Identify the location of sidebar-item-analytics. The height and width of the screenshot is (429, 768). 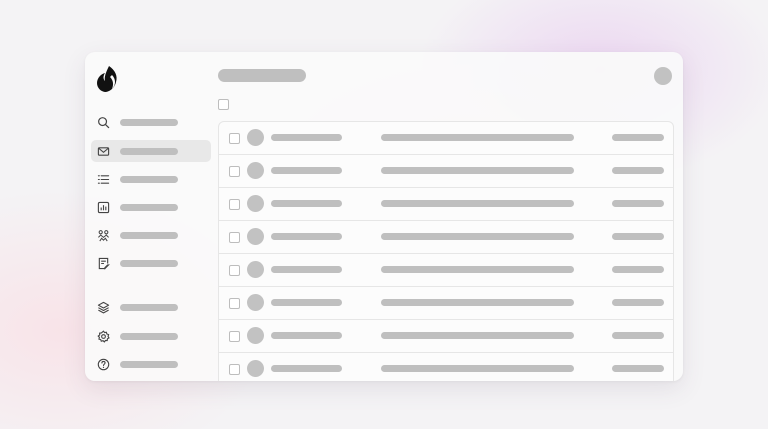
(151, 207).